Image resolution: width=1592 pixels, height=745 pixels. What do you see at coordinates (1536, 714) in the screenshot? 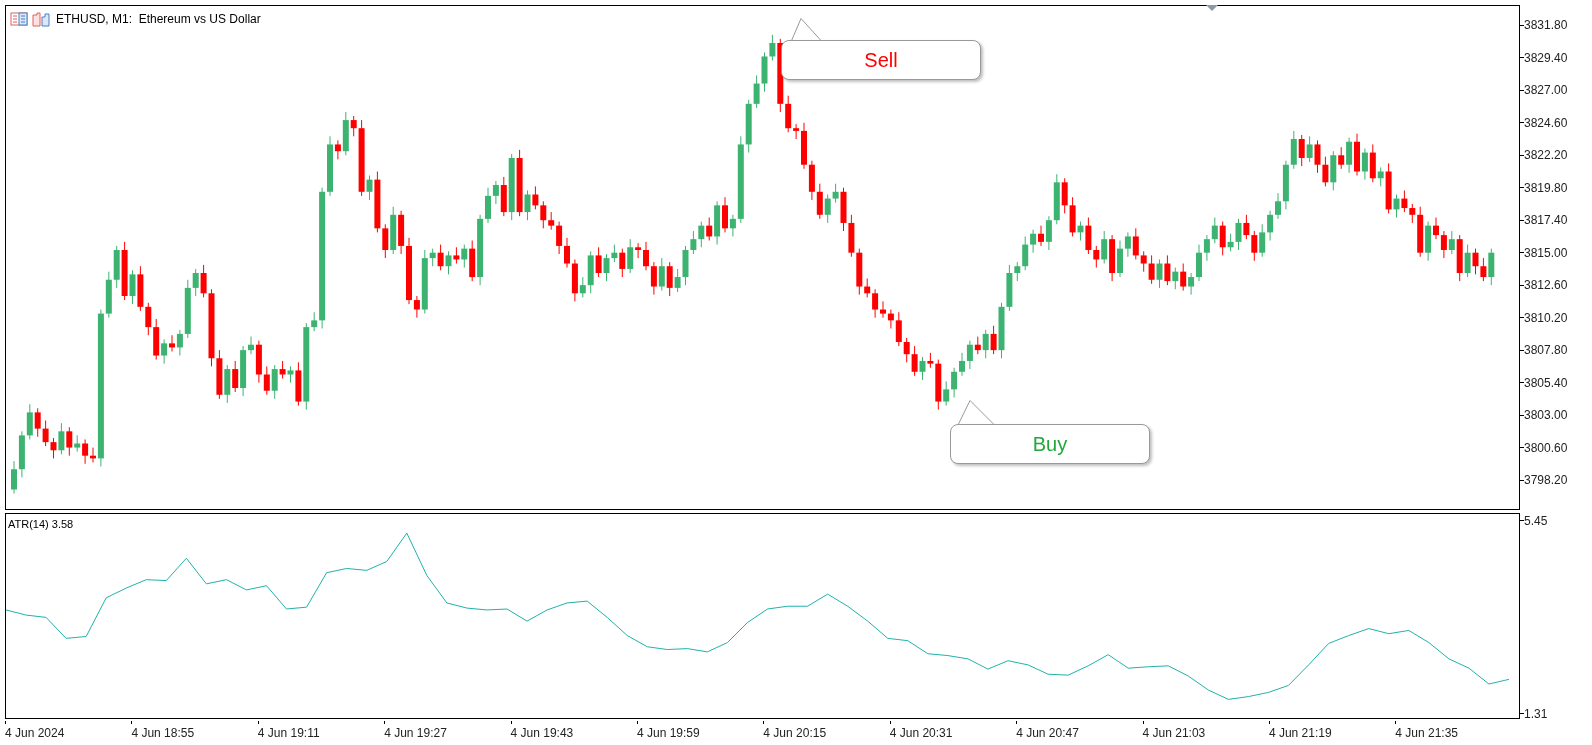
I see `indicator-axis-label: 1.31` at bounding box center [1536, 714].